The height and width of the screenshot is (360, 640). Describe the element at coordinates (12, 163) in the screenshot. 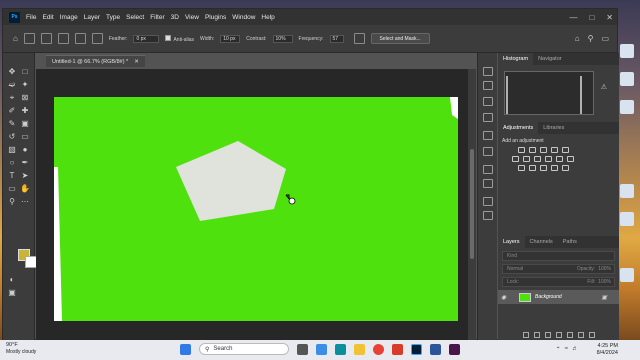

I see `dodge-tool-icon: ○` at that location.